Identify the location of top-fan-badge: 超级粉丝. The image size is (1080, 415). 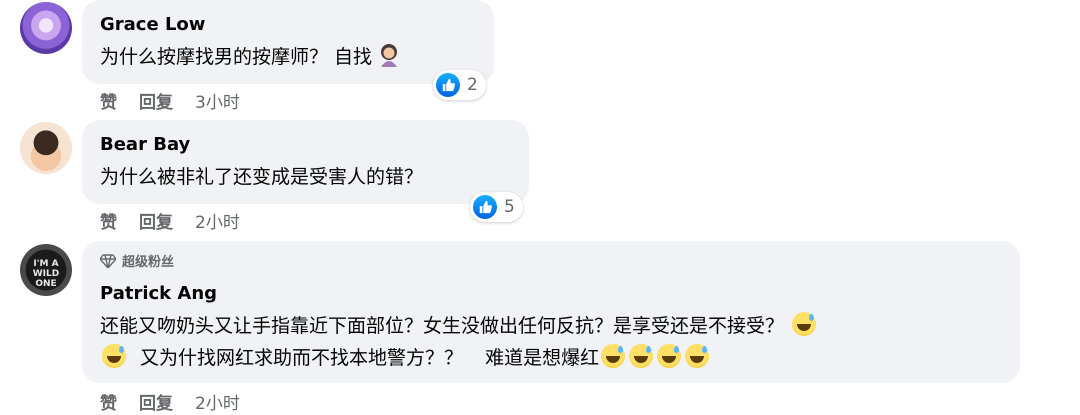
(137, 260).